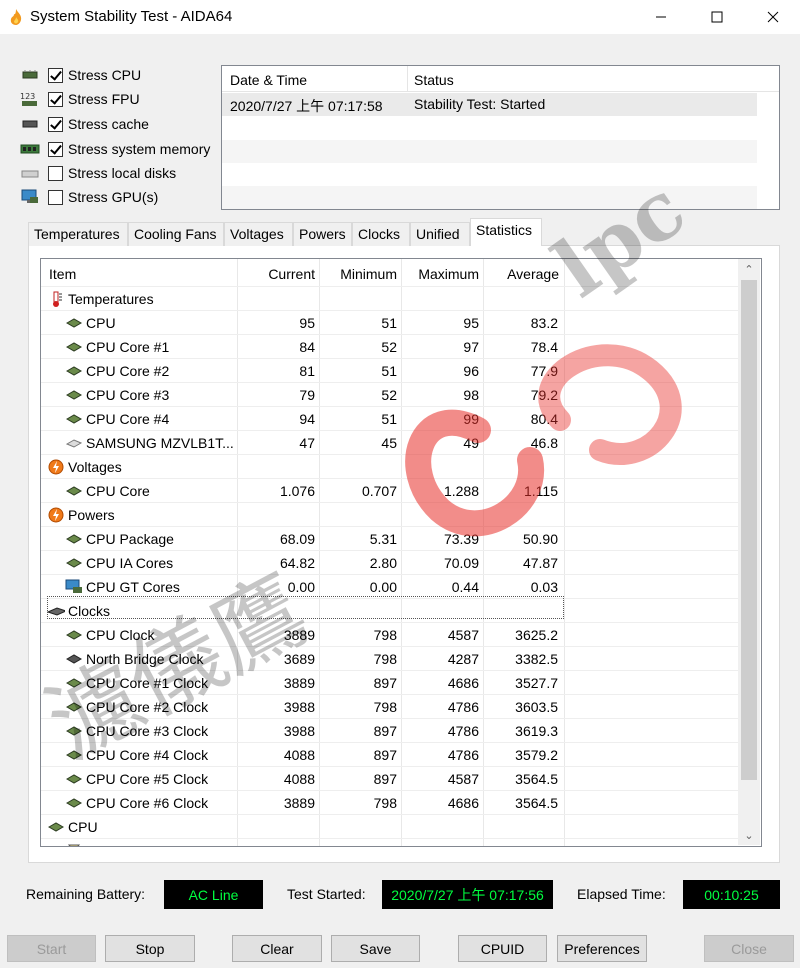 The height and width of the screenshot is (968, 800). Describe the element at coordinates (307, 395) in the screenshot. I see `cell-current: 79` at that location.